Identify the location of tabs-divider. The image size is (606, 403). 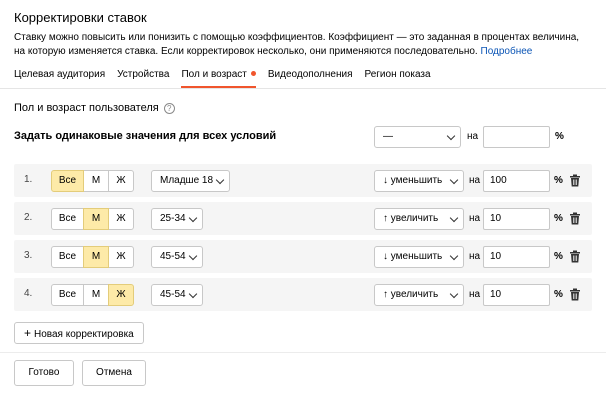
(303, 88).